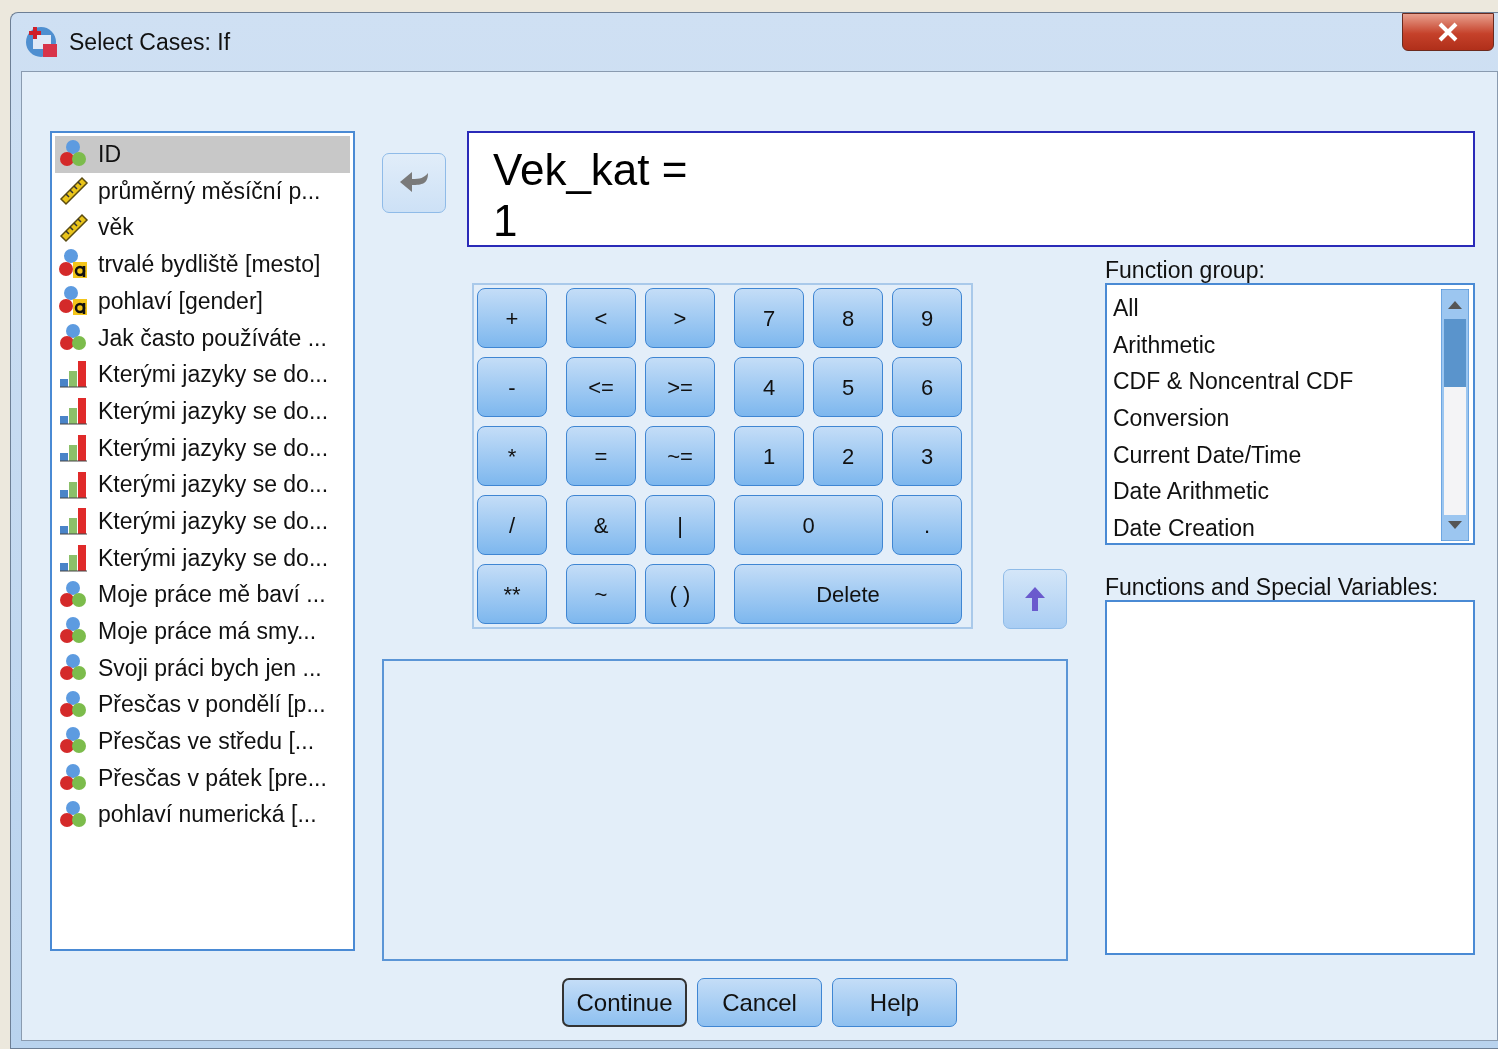  What do you see at coordinates (414, 183) in the screenshot?
I see `move-back-button` at bounding box center [414, 183].